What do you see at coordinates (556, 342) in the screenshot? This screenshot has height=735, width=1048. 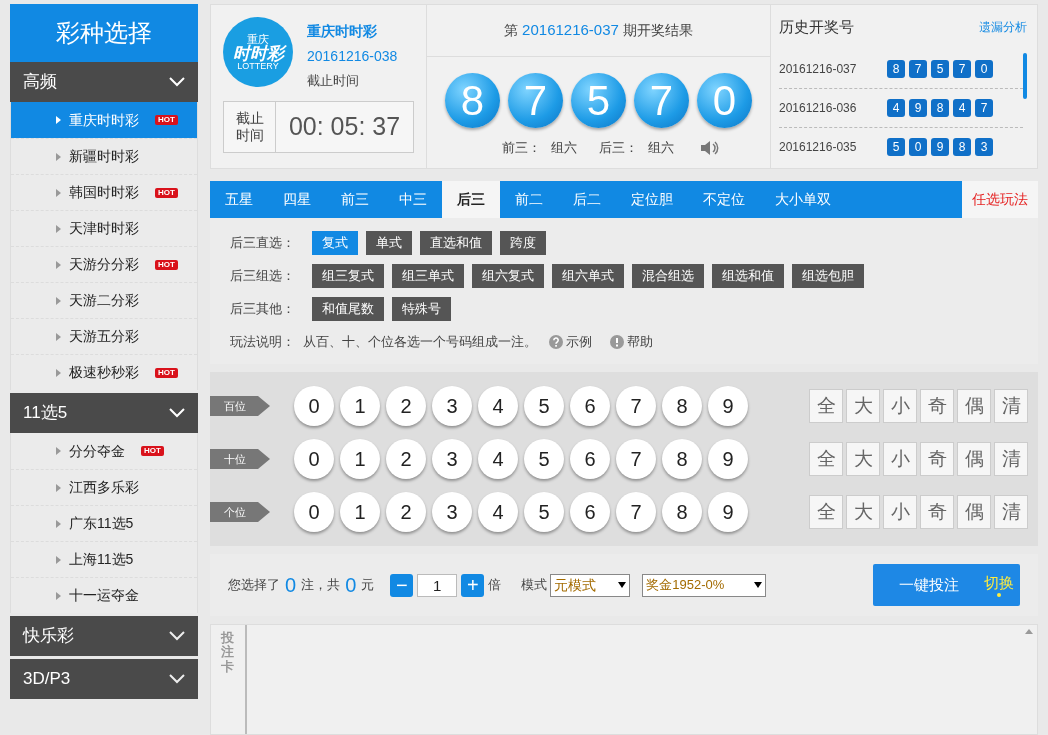 I see `question-icon` at bounding box center [556, 342].